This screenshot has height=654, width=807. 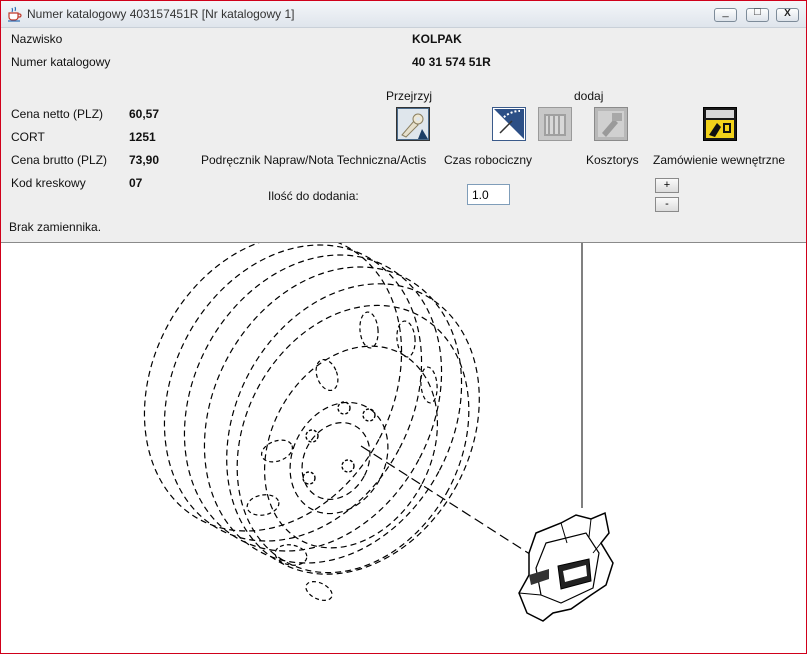 I want to click on quantity-label: Ilość do dodania:, so click(x=313, y=196).